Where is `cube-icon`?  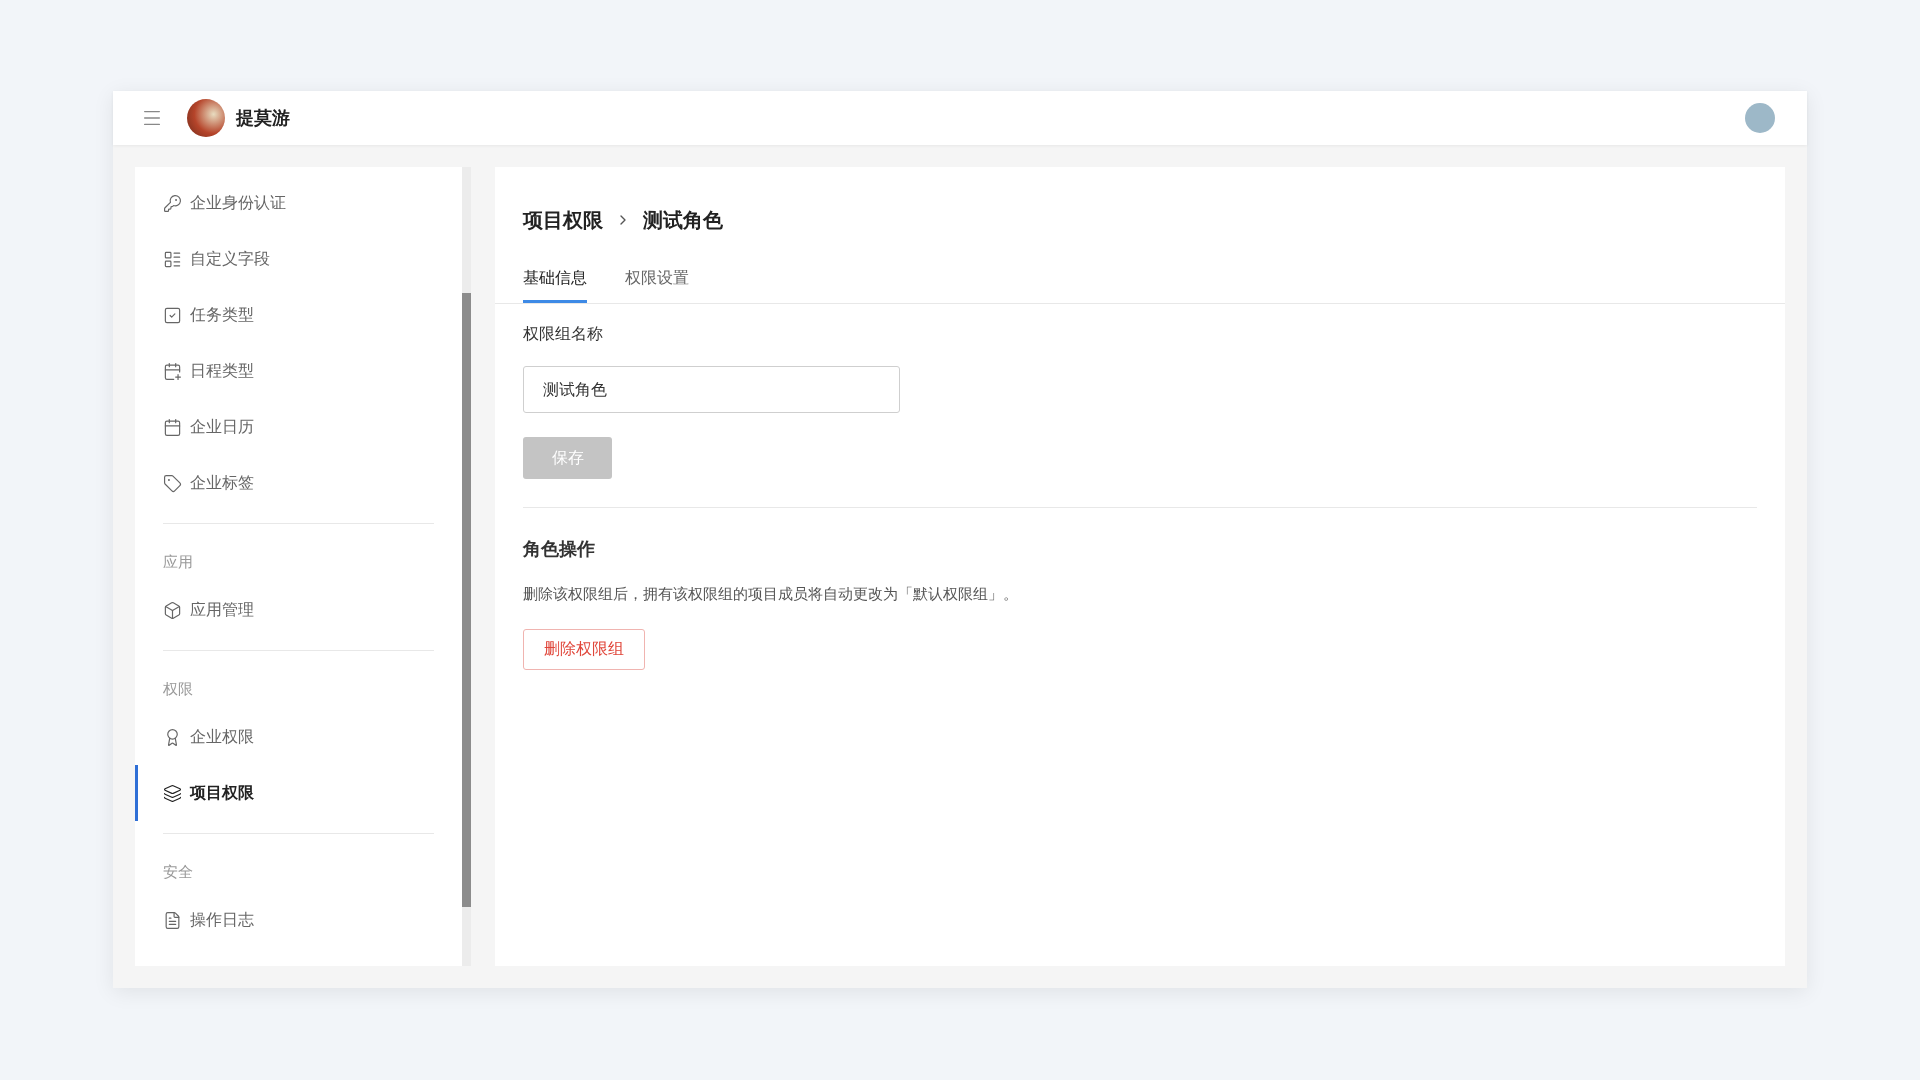
cube-icon is located at coordinates (172, 610).